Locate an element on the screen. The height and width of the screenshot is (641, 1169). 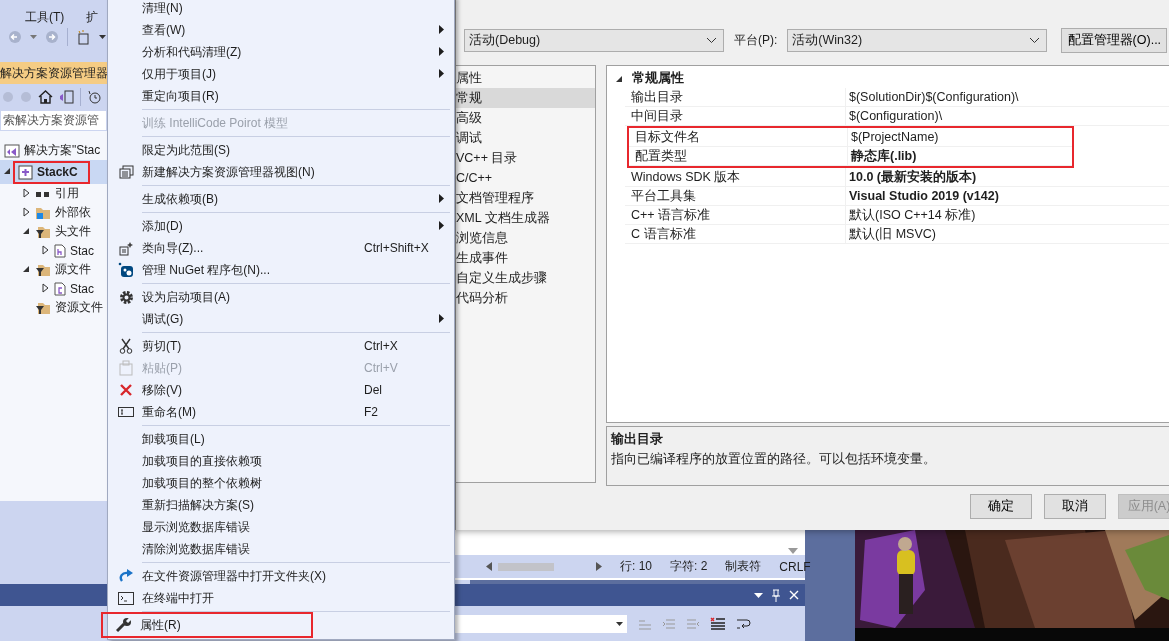
property-value: $(SolutionDir)$(Configuration)\ is located at coordinates (1007, 97).